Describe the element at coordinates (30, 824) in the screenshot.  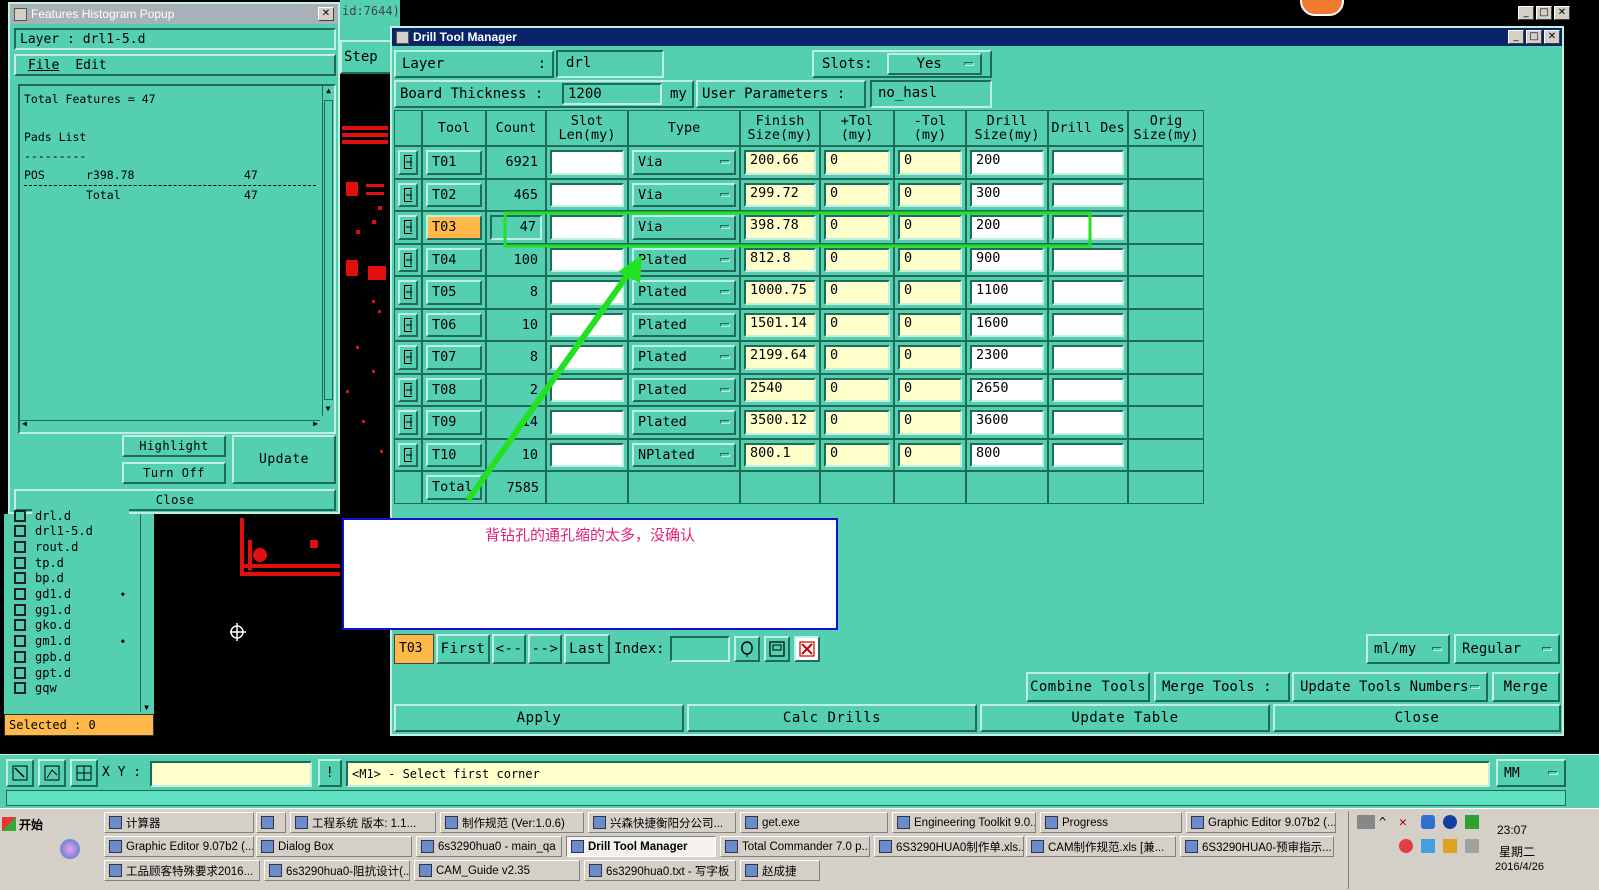
I see `start-button: 开始` at that location.